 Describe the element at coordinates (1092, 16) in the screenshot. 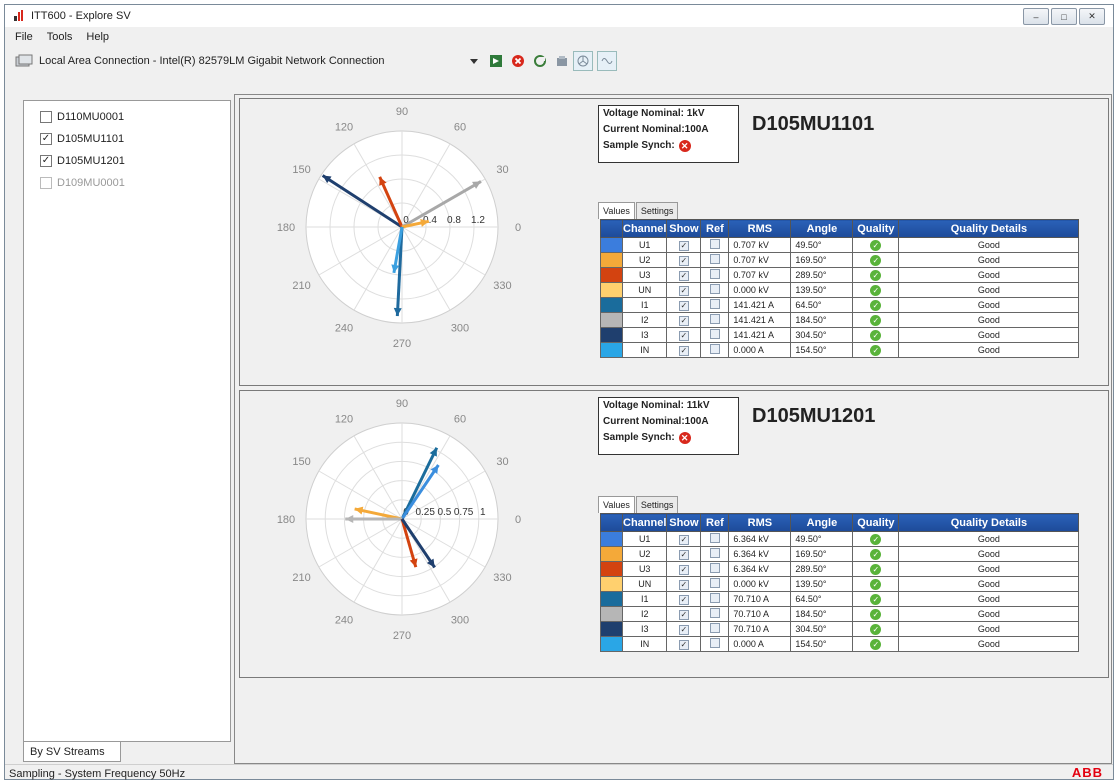

I see `close-button: ✕` at that location.